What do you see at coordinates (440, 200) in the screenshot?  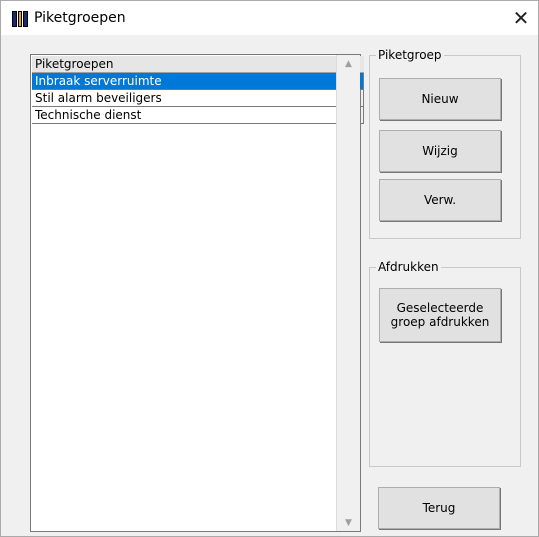 I see `delete-button: Verw.` at bounding box center [440, 200].